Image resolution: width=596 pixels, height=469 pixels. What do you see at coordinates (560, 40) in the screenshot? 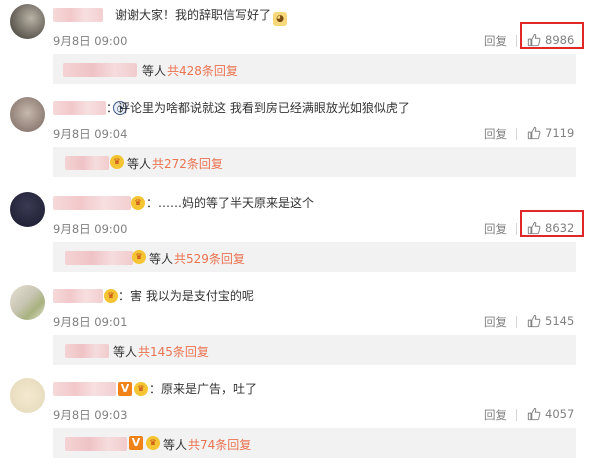
I see `like-count: 8986` at bounding box center [560, 40].